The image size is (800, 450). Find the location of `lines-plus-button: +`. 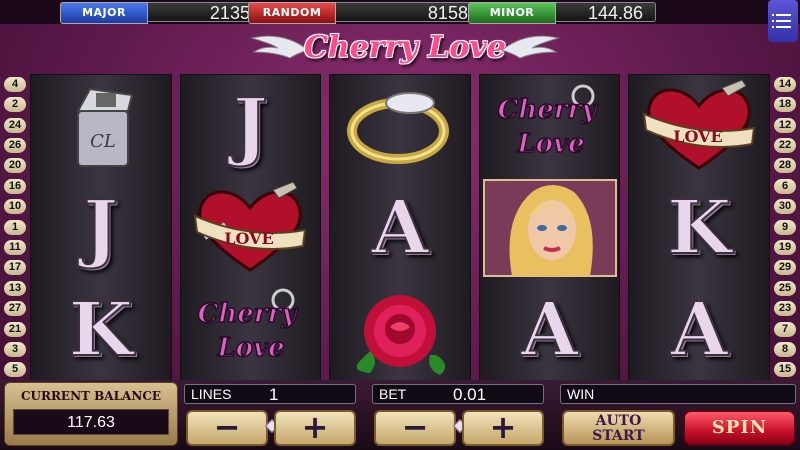

lines-plus-button: + is located at coordinates (315, 428).